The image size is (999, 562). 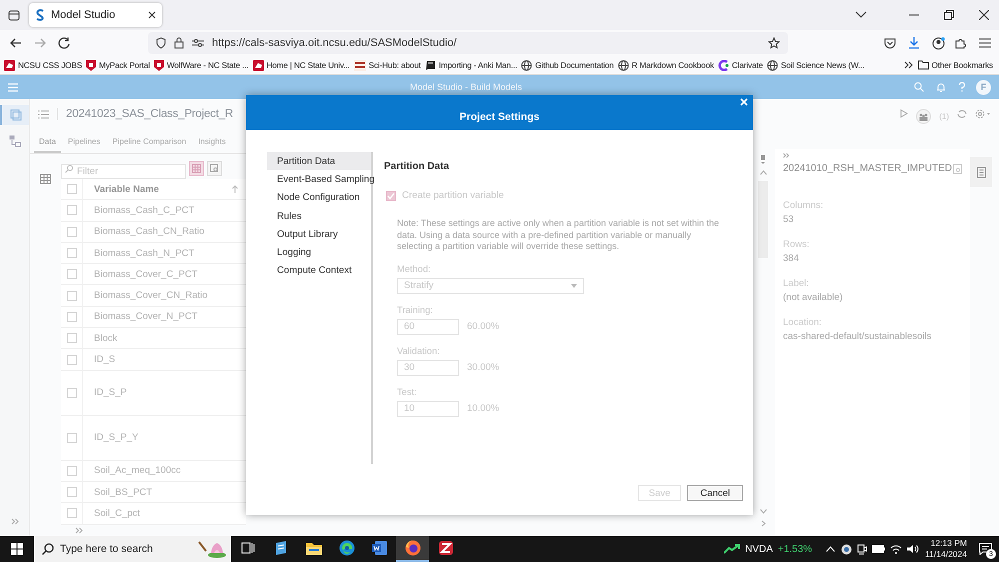 What do you see at coordinates (123, 171) in the screenshot?
I see `filter-field: Filter` at bounding box center [123, 171].